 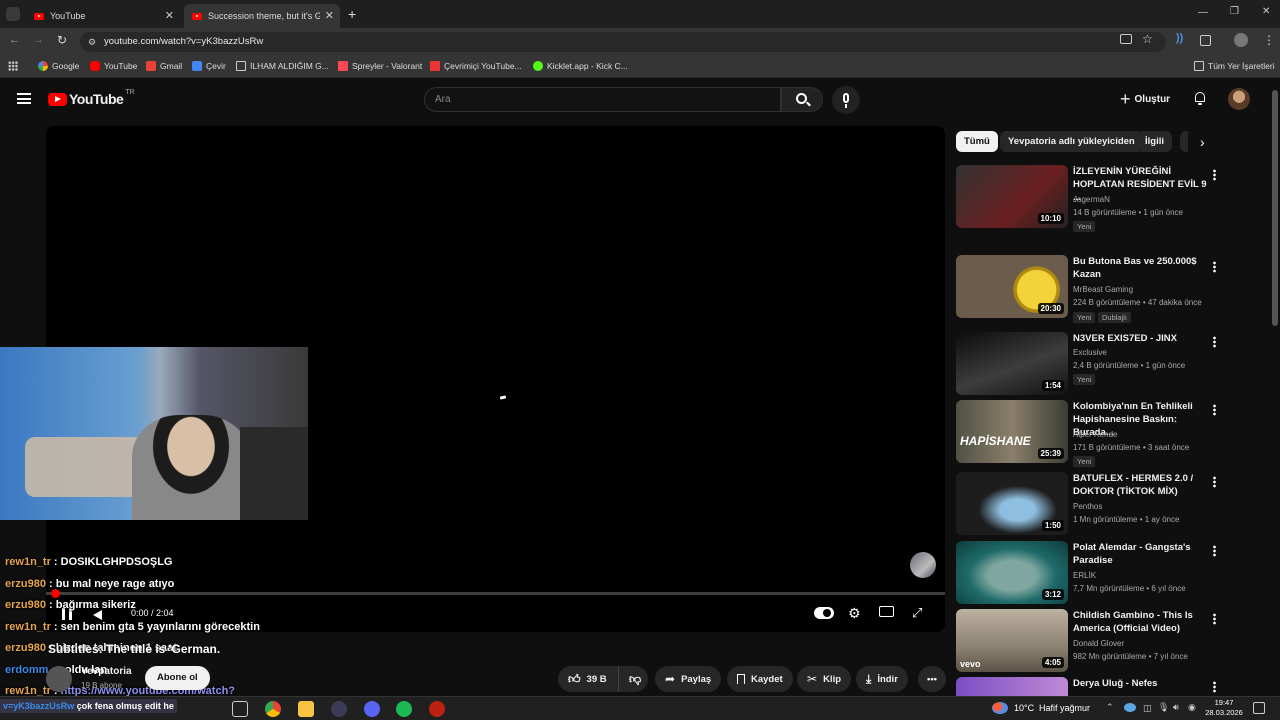 What do you see at coordinates (802, 99) in the screenshot?
I see `search-button` at bounding box center [802, 99].